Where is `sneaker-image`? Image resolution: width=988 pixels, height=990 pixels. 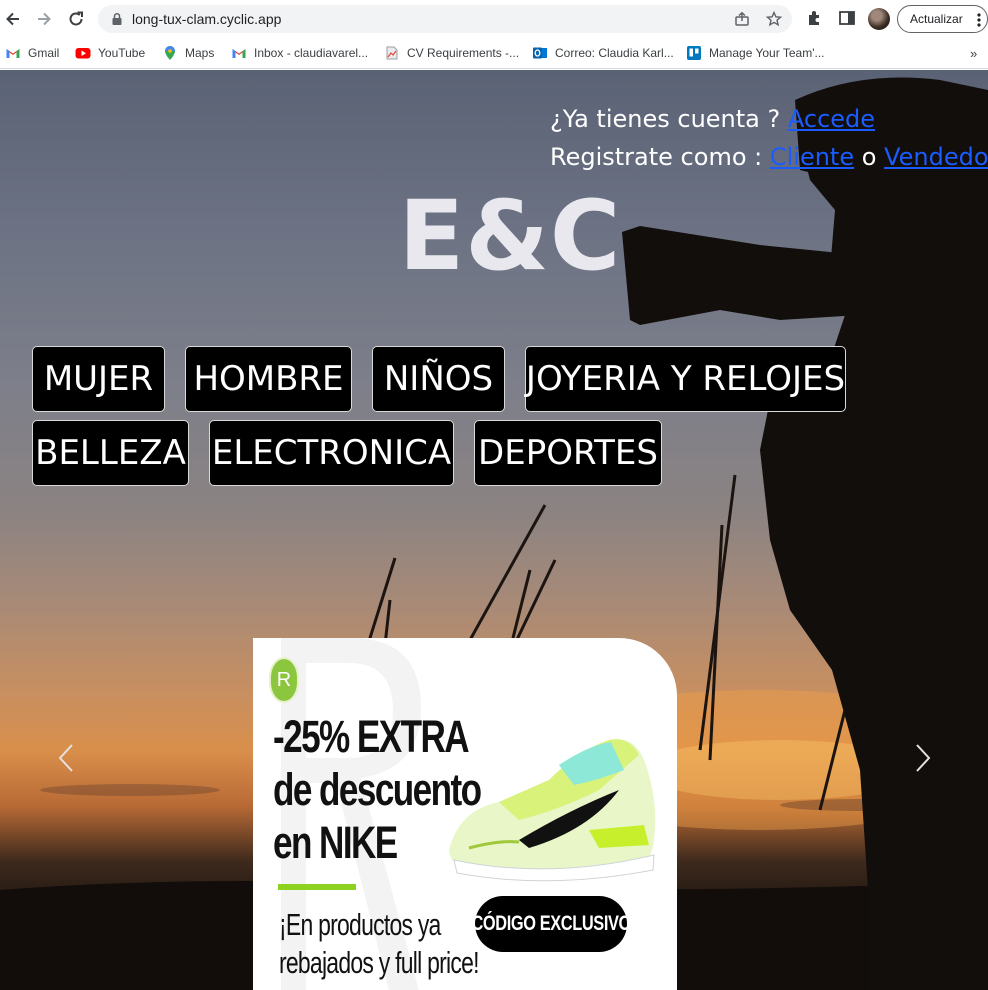
sneaker-image is located at coordinates (552, 810).